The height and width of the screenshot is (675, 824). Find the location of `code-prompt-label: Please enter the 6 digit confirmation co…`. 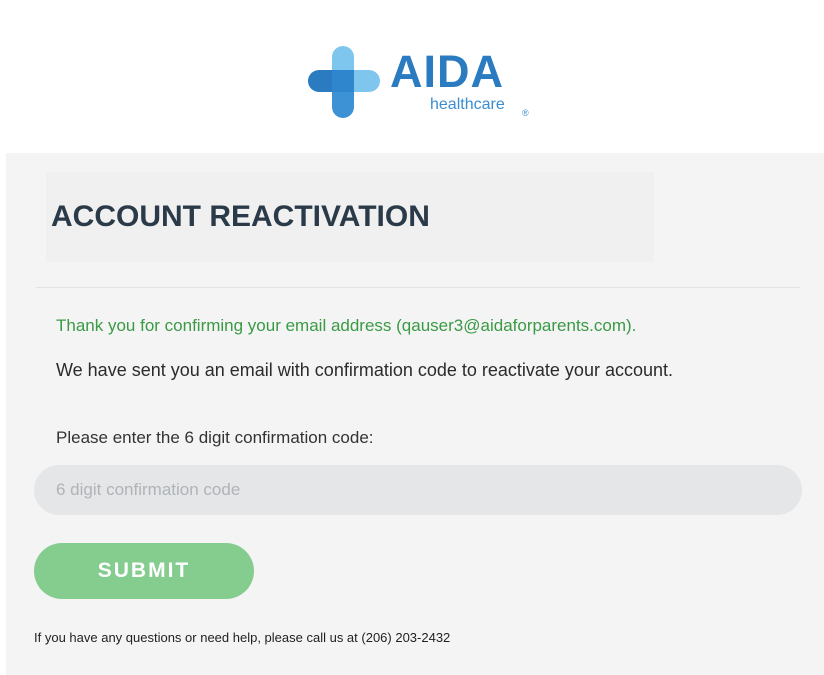

code-prompt-label: Please enter the 6 digit confirmation co… is located at coordinates (215, 437).